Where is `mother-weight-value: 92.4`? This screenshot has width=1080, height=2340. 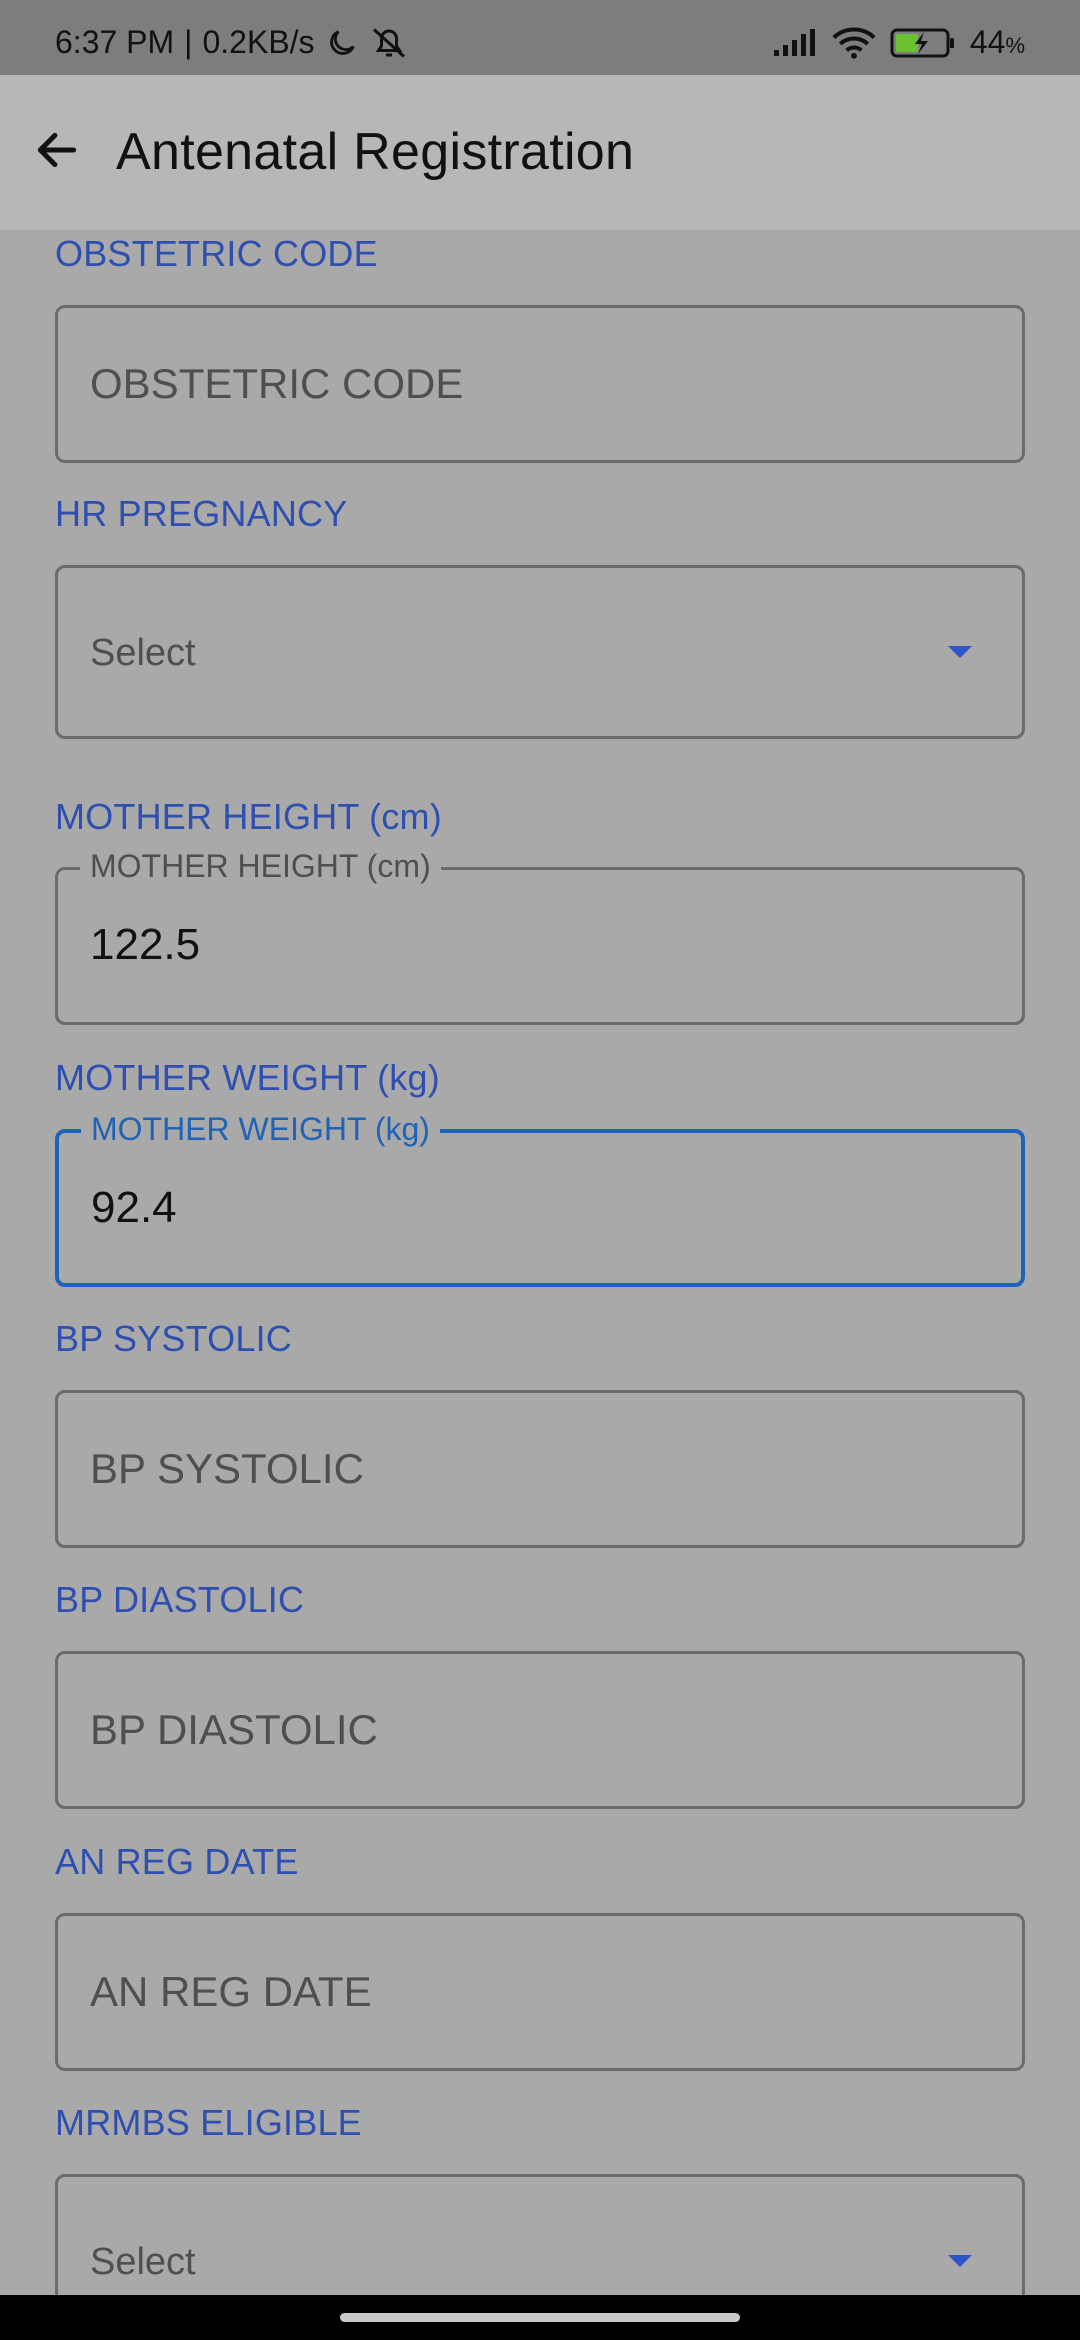 mother-weight-value: 92.4 is located at coordinates (134, 1207).